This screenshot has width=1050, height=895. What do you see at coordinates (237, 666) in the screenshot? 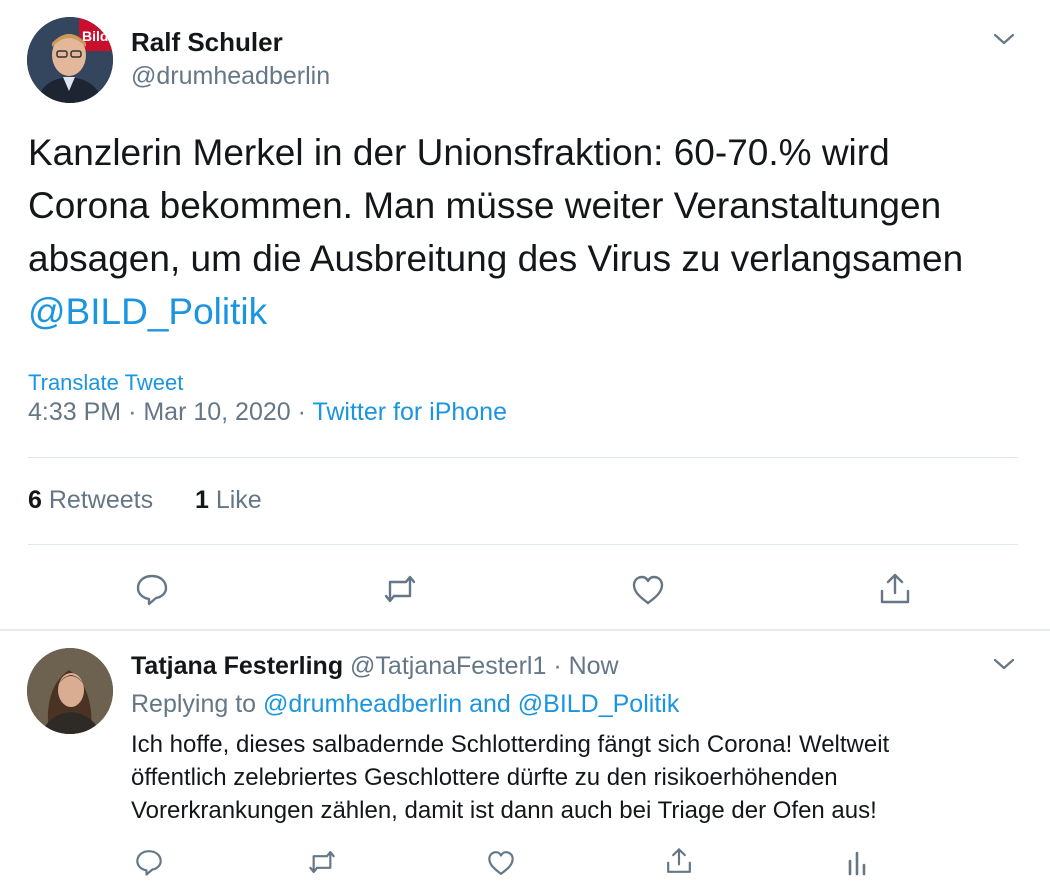
I see `reply-author-name: Tatjana Festerling` at bounding box center [237, 666].